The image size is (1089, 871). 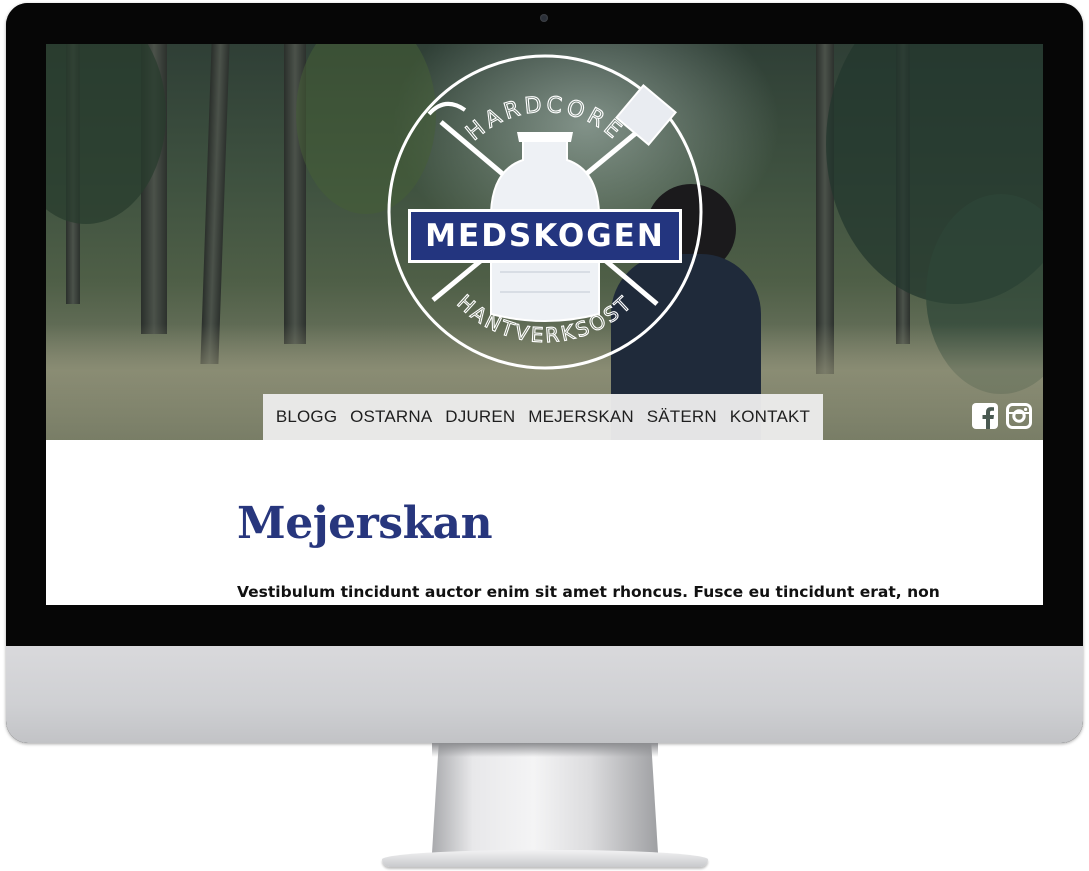 I want to click on camera-icon, so click(x=544, y=18).